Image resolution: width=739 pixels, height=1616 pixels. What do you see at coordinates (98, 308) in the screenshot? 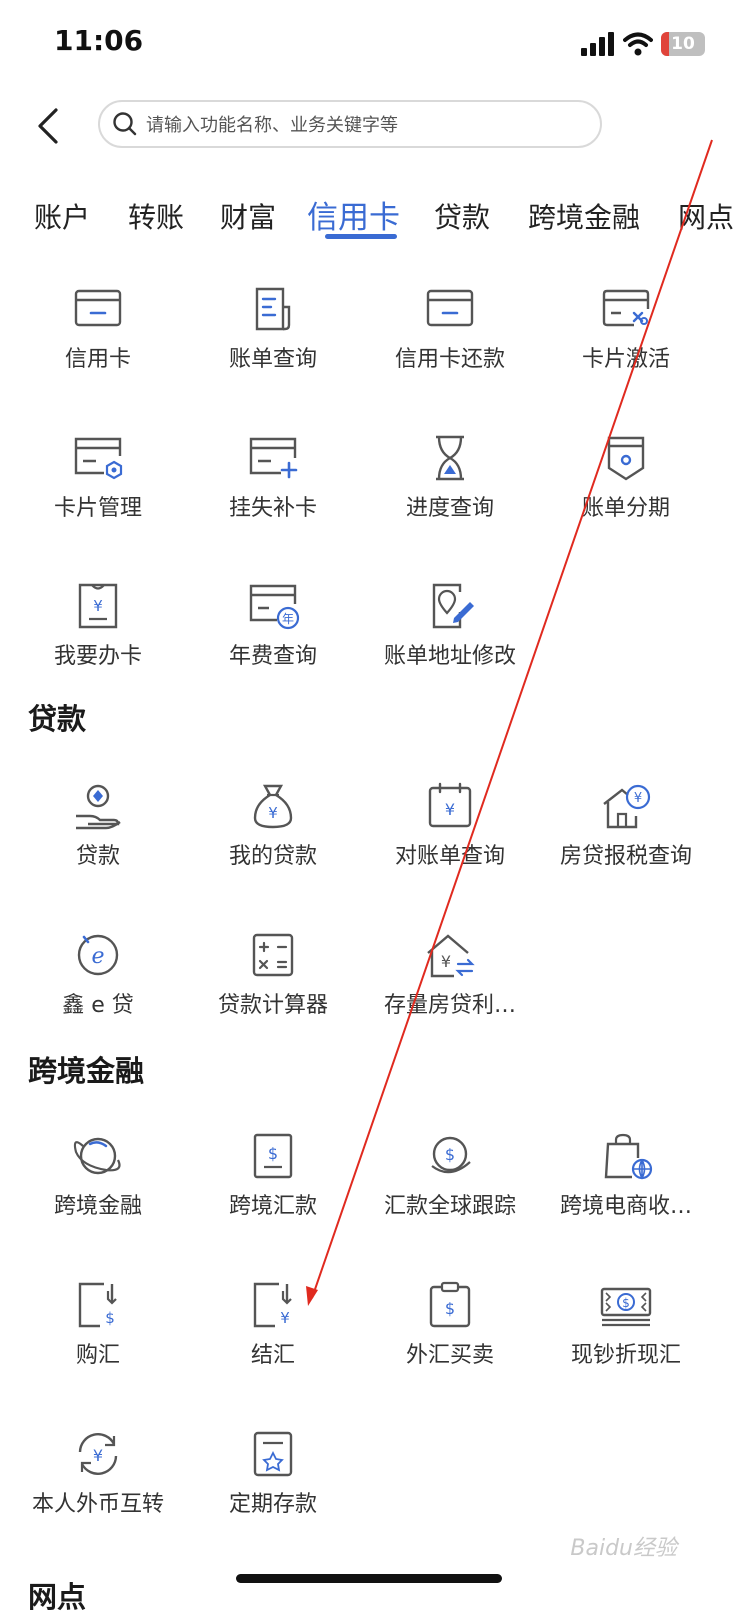
I see `credit-card-icon` at bounding box center [98, 308].